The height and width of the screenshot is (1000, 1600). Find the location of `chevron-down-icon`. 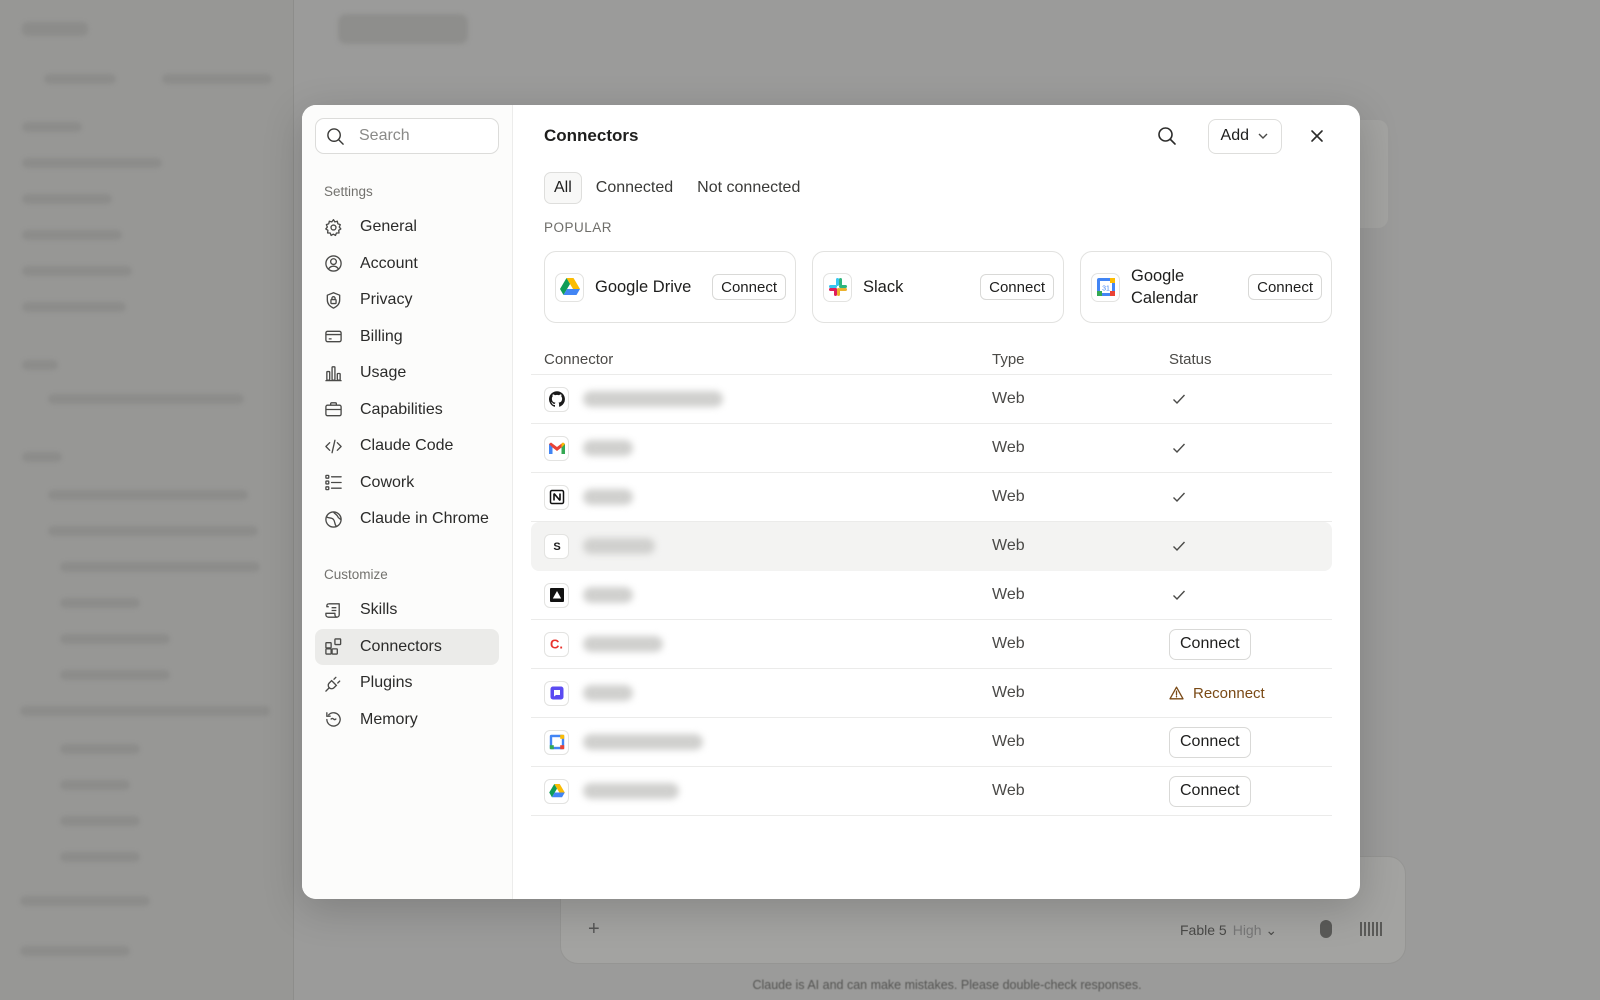

chevron-down-icon is located at coordinates (1263, 136).